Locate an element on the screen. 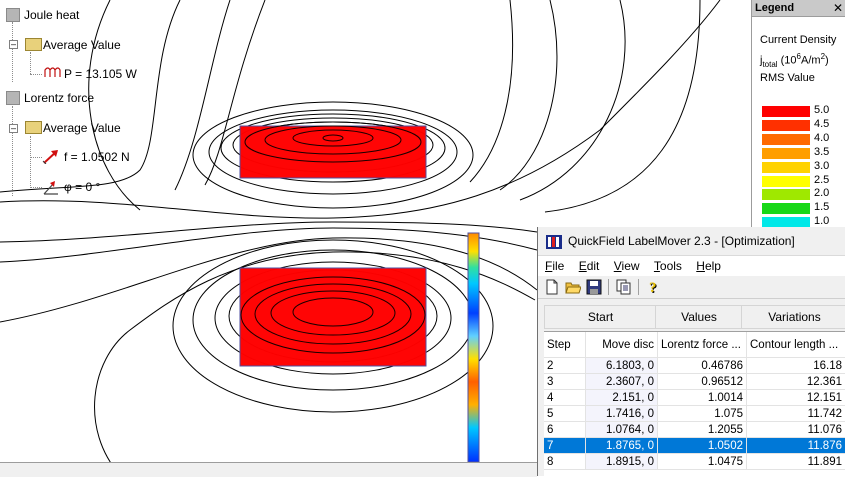 This screenshot has width=845, height=477. column-header-move-disc: Move disc is located at coordinates (622, 345).